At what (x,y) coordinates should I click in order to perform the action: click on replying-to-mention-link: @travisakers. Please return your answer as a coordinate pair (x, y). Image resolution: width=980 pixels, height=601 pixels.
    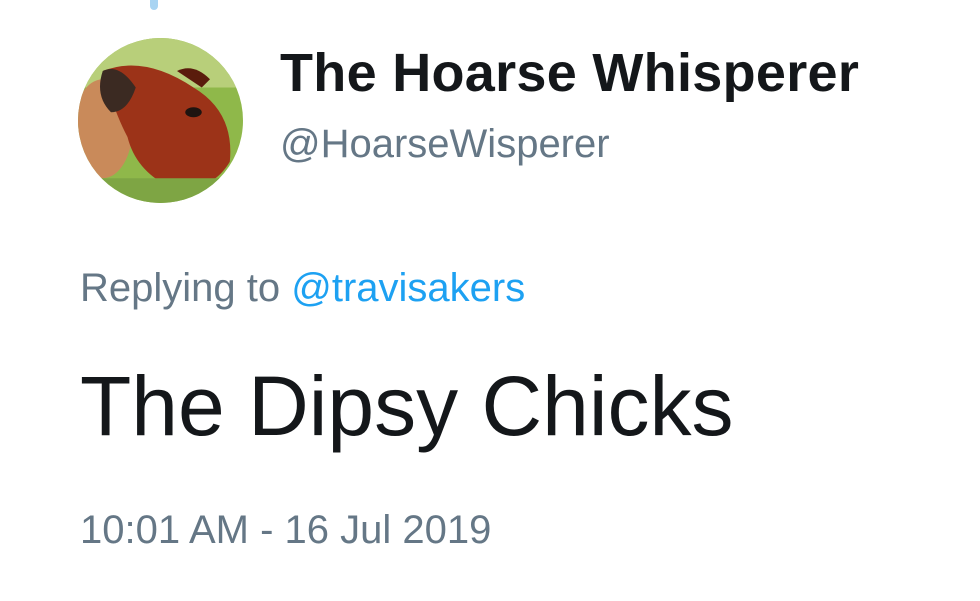
    Looking at the image, I should click on (408, 288).